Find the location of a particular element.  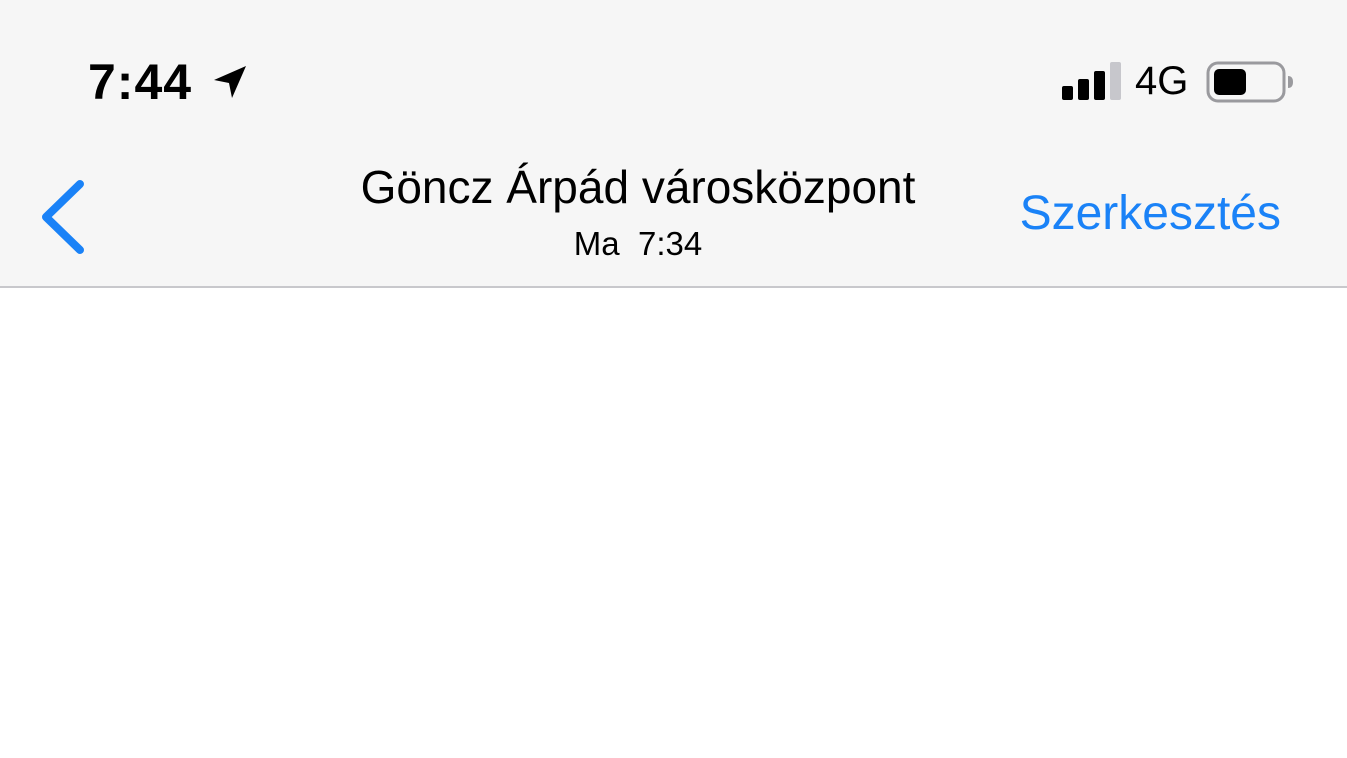

edit-button: Szerkesztés is located at coordinates (1150, 214).